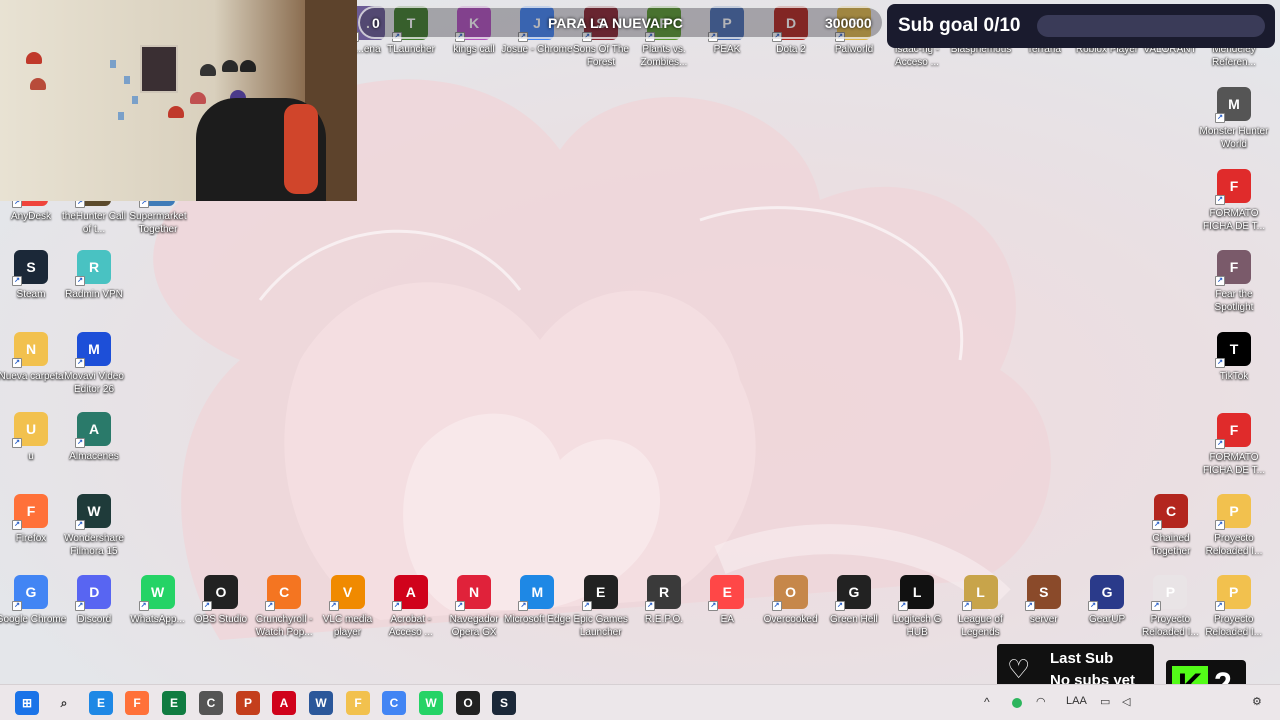 Image resolution: width=1280 pixels, height=720 pixels. I want to click on desktop-shortcut: E ↗ EA, so click(727, 600).